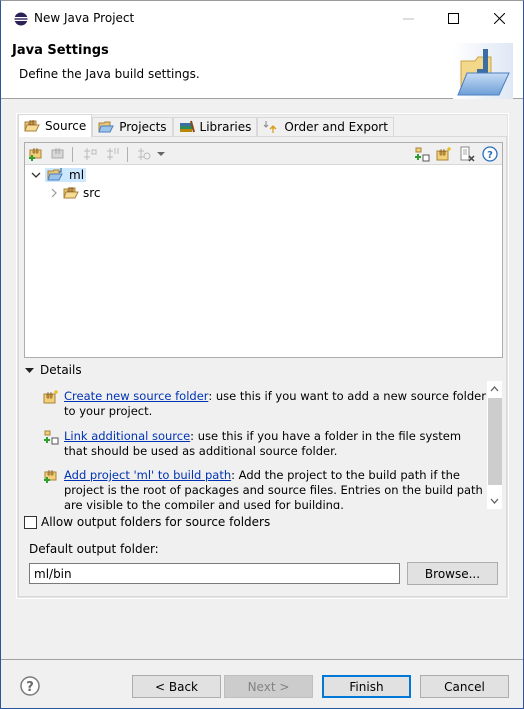  I want to click on allow-output-folders-checkbox, so click(30, 522).